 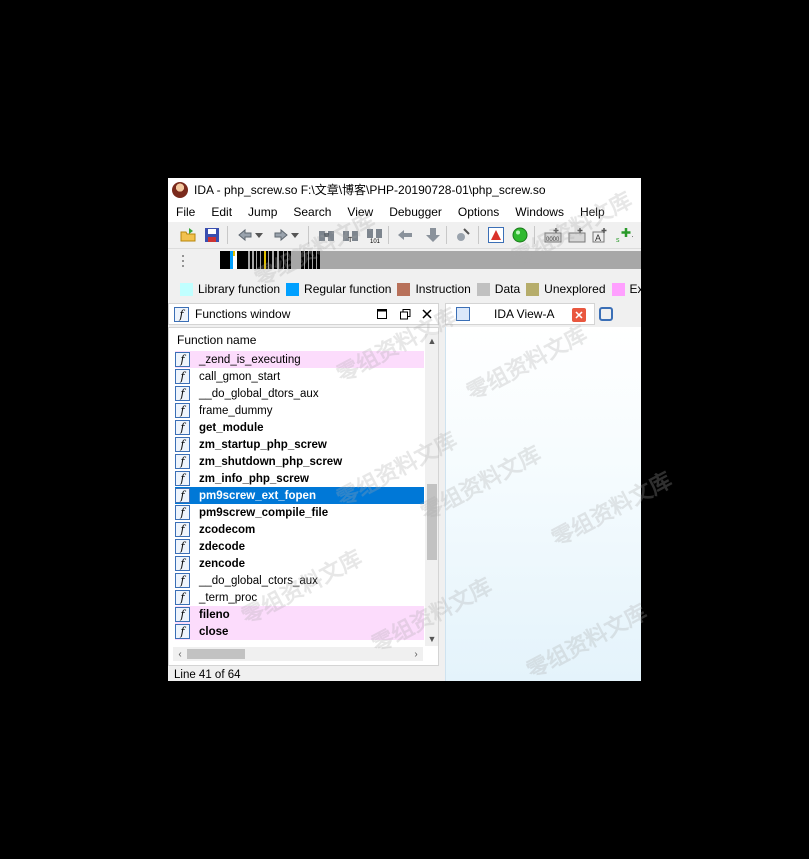 I want to click on scroll-up-icon: ▲, so click(x=431, y=341).